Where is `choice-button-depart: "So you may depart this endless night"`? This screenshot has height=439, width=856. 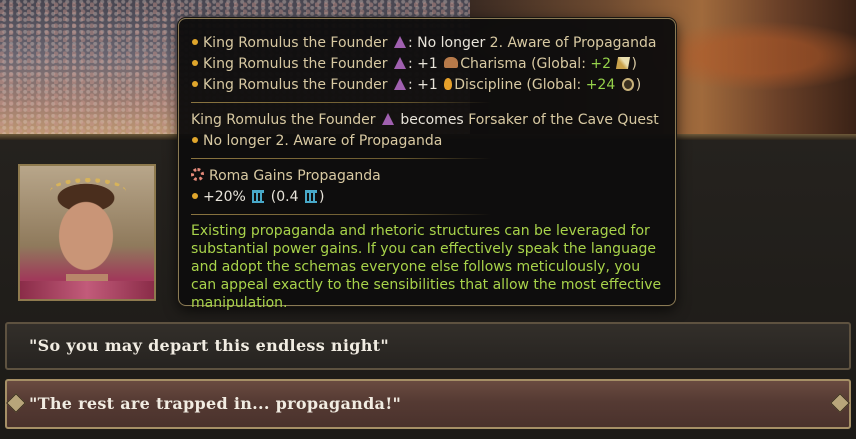 choice-button-depart: "So you may depart this endless night" is located at coordinates (428, 346).